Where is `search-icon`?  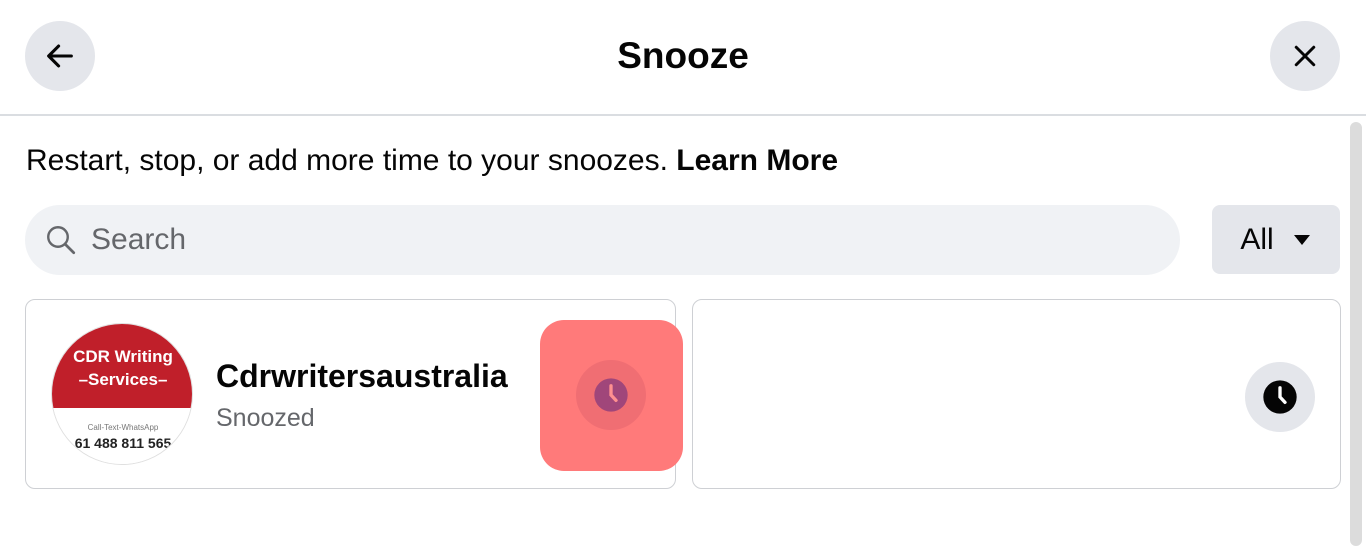
search-icon is located at coordinates (61, 240).